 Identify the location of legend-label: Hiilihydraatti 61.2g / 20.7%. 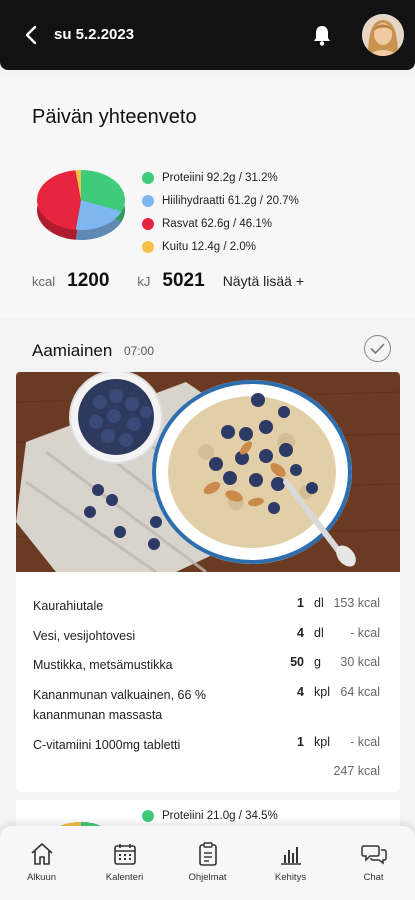
(230, 200).